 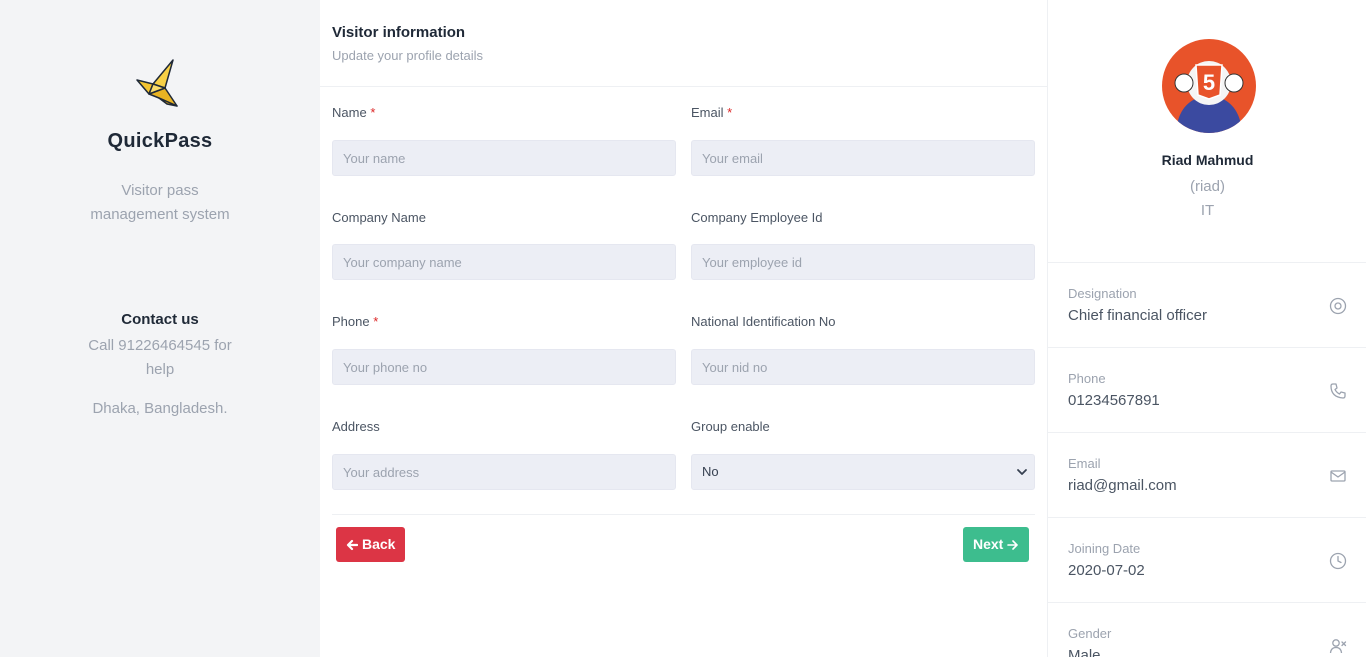 I want to click on chevron-down-icon, so click(x=1022, y=472).